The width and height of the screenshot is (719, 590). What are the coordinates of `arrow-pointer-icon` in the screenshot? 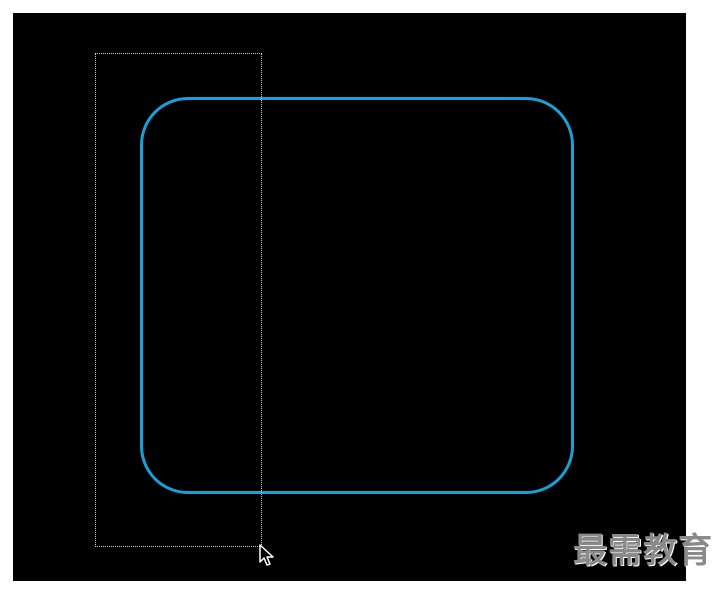 It's located at (267, 556).